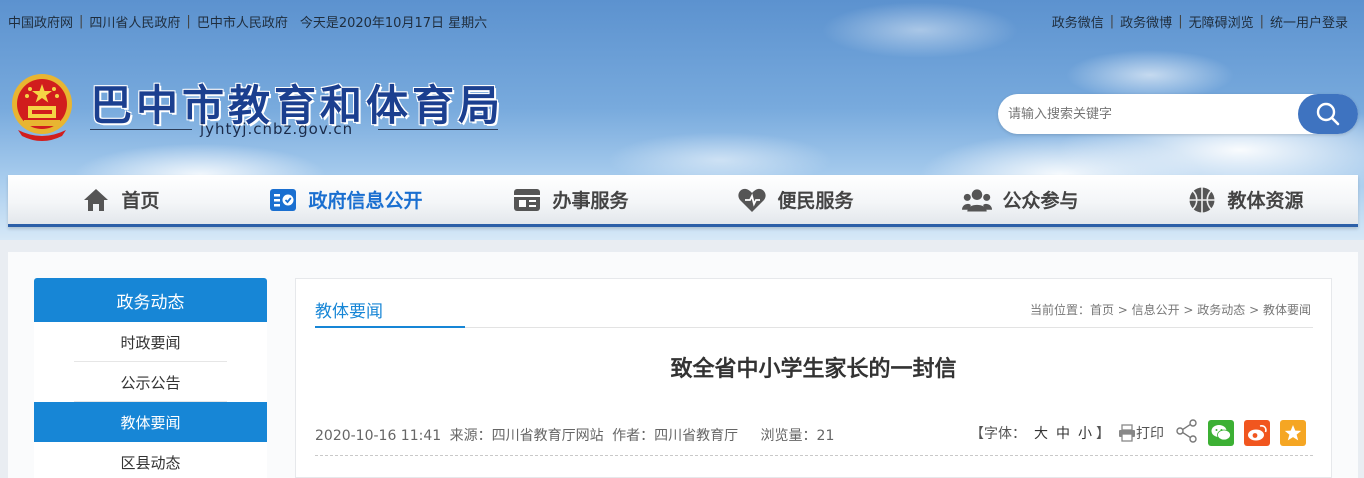 This screenshot has height=478, width=1364. I want to click on share-icon, so click(1186, 431).